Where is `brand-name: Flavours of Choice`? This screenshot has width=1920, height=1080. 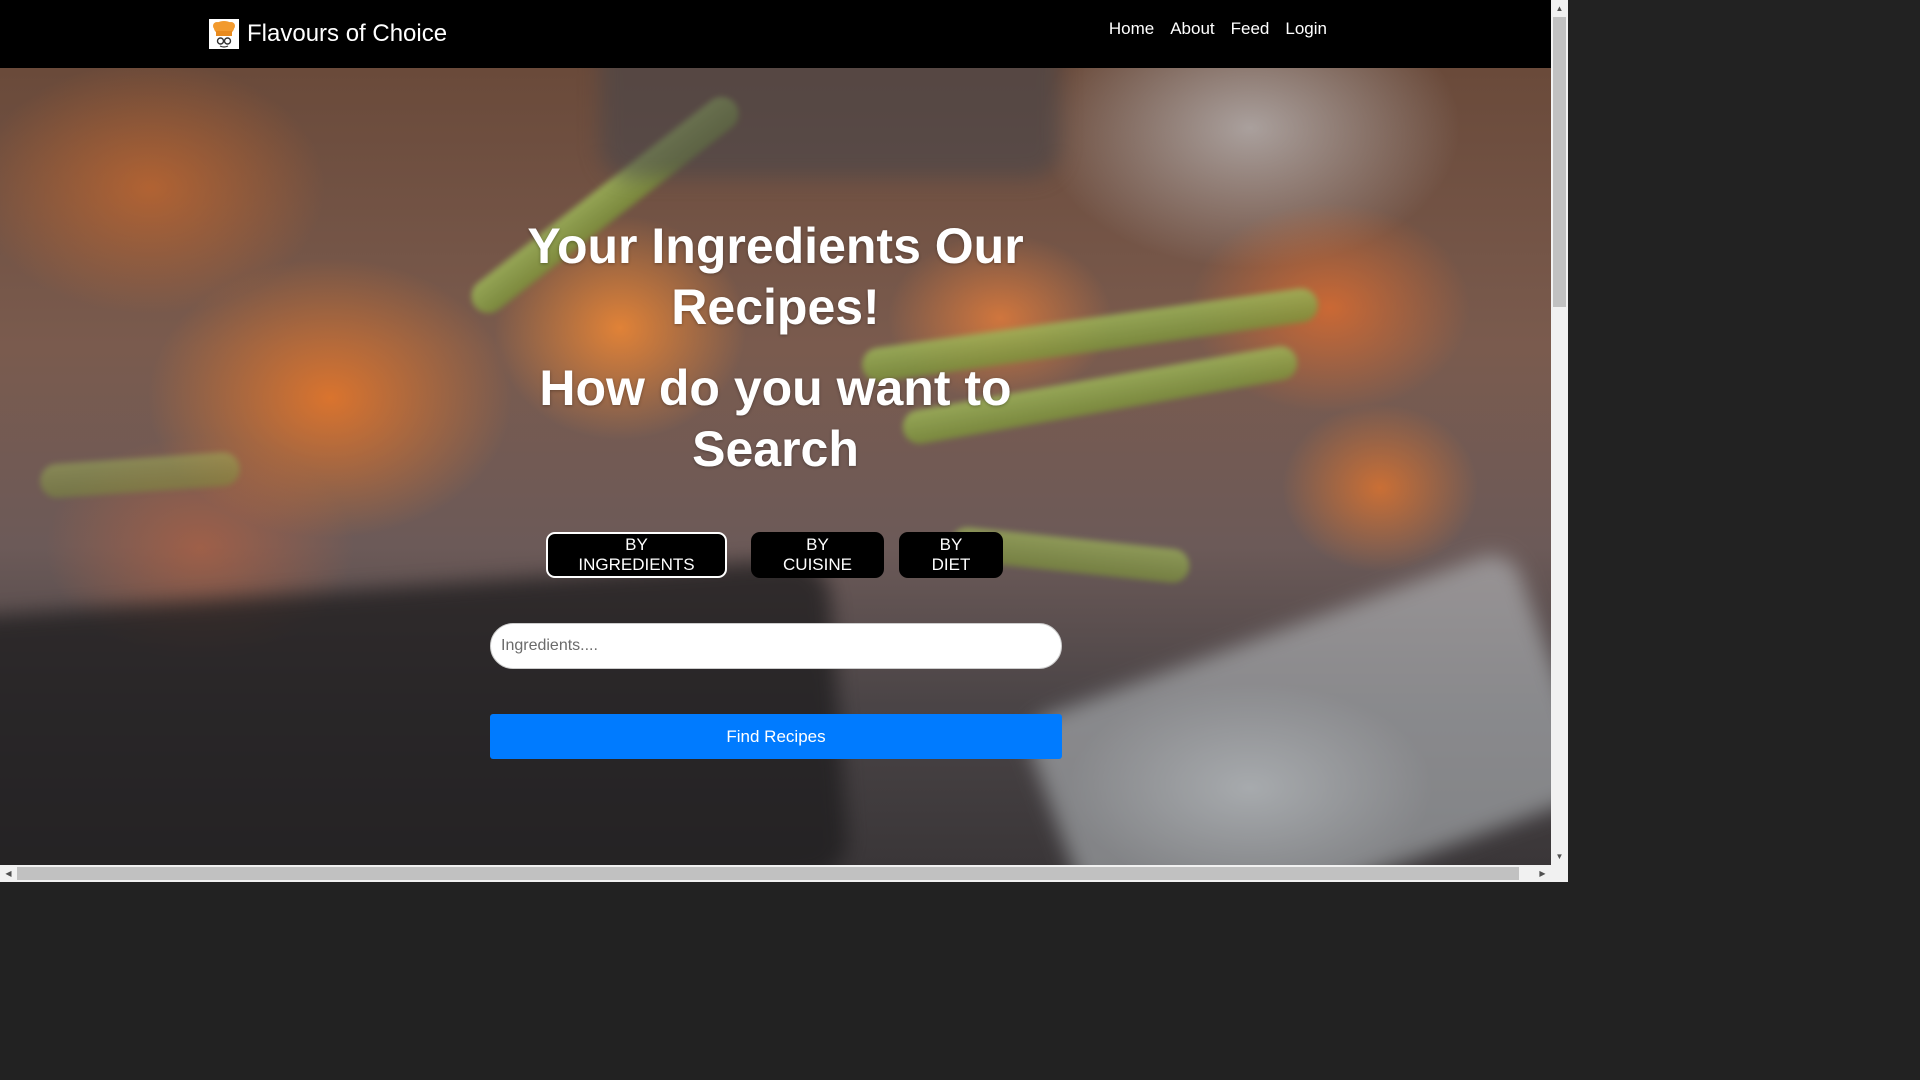
brand-name: Flavours of Choice is located at coordinates (347, 33).